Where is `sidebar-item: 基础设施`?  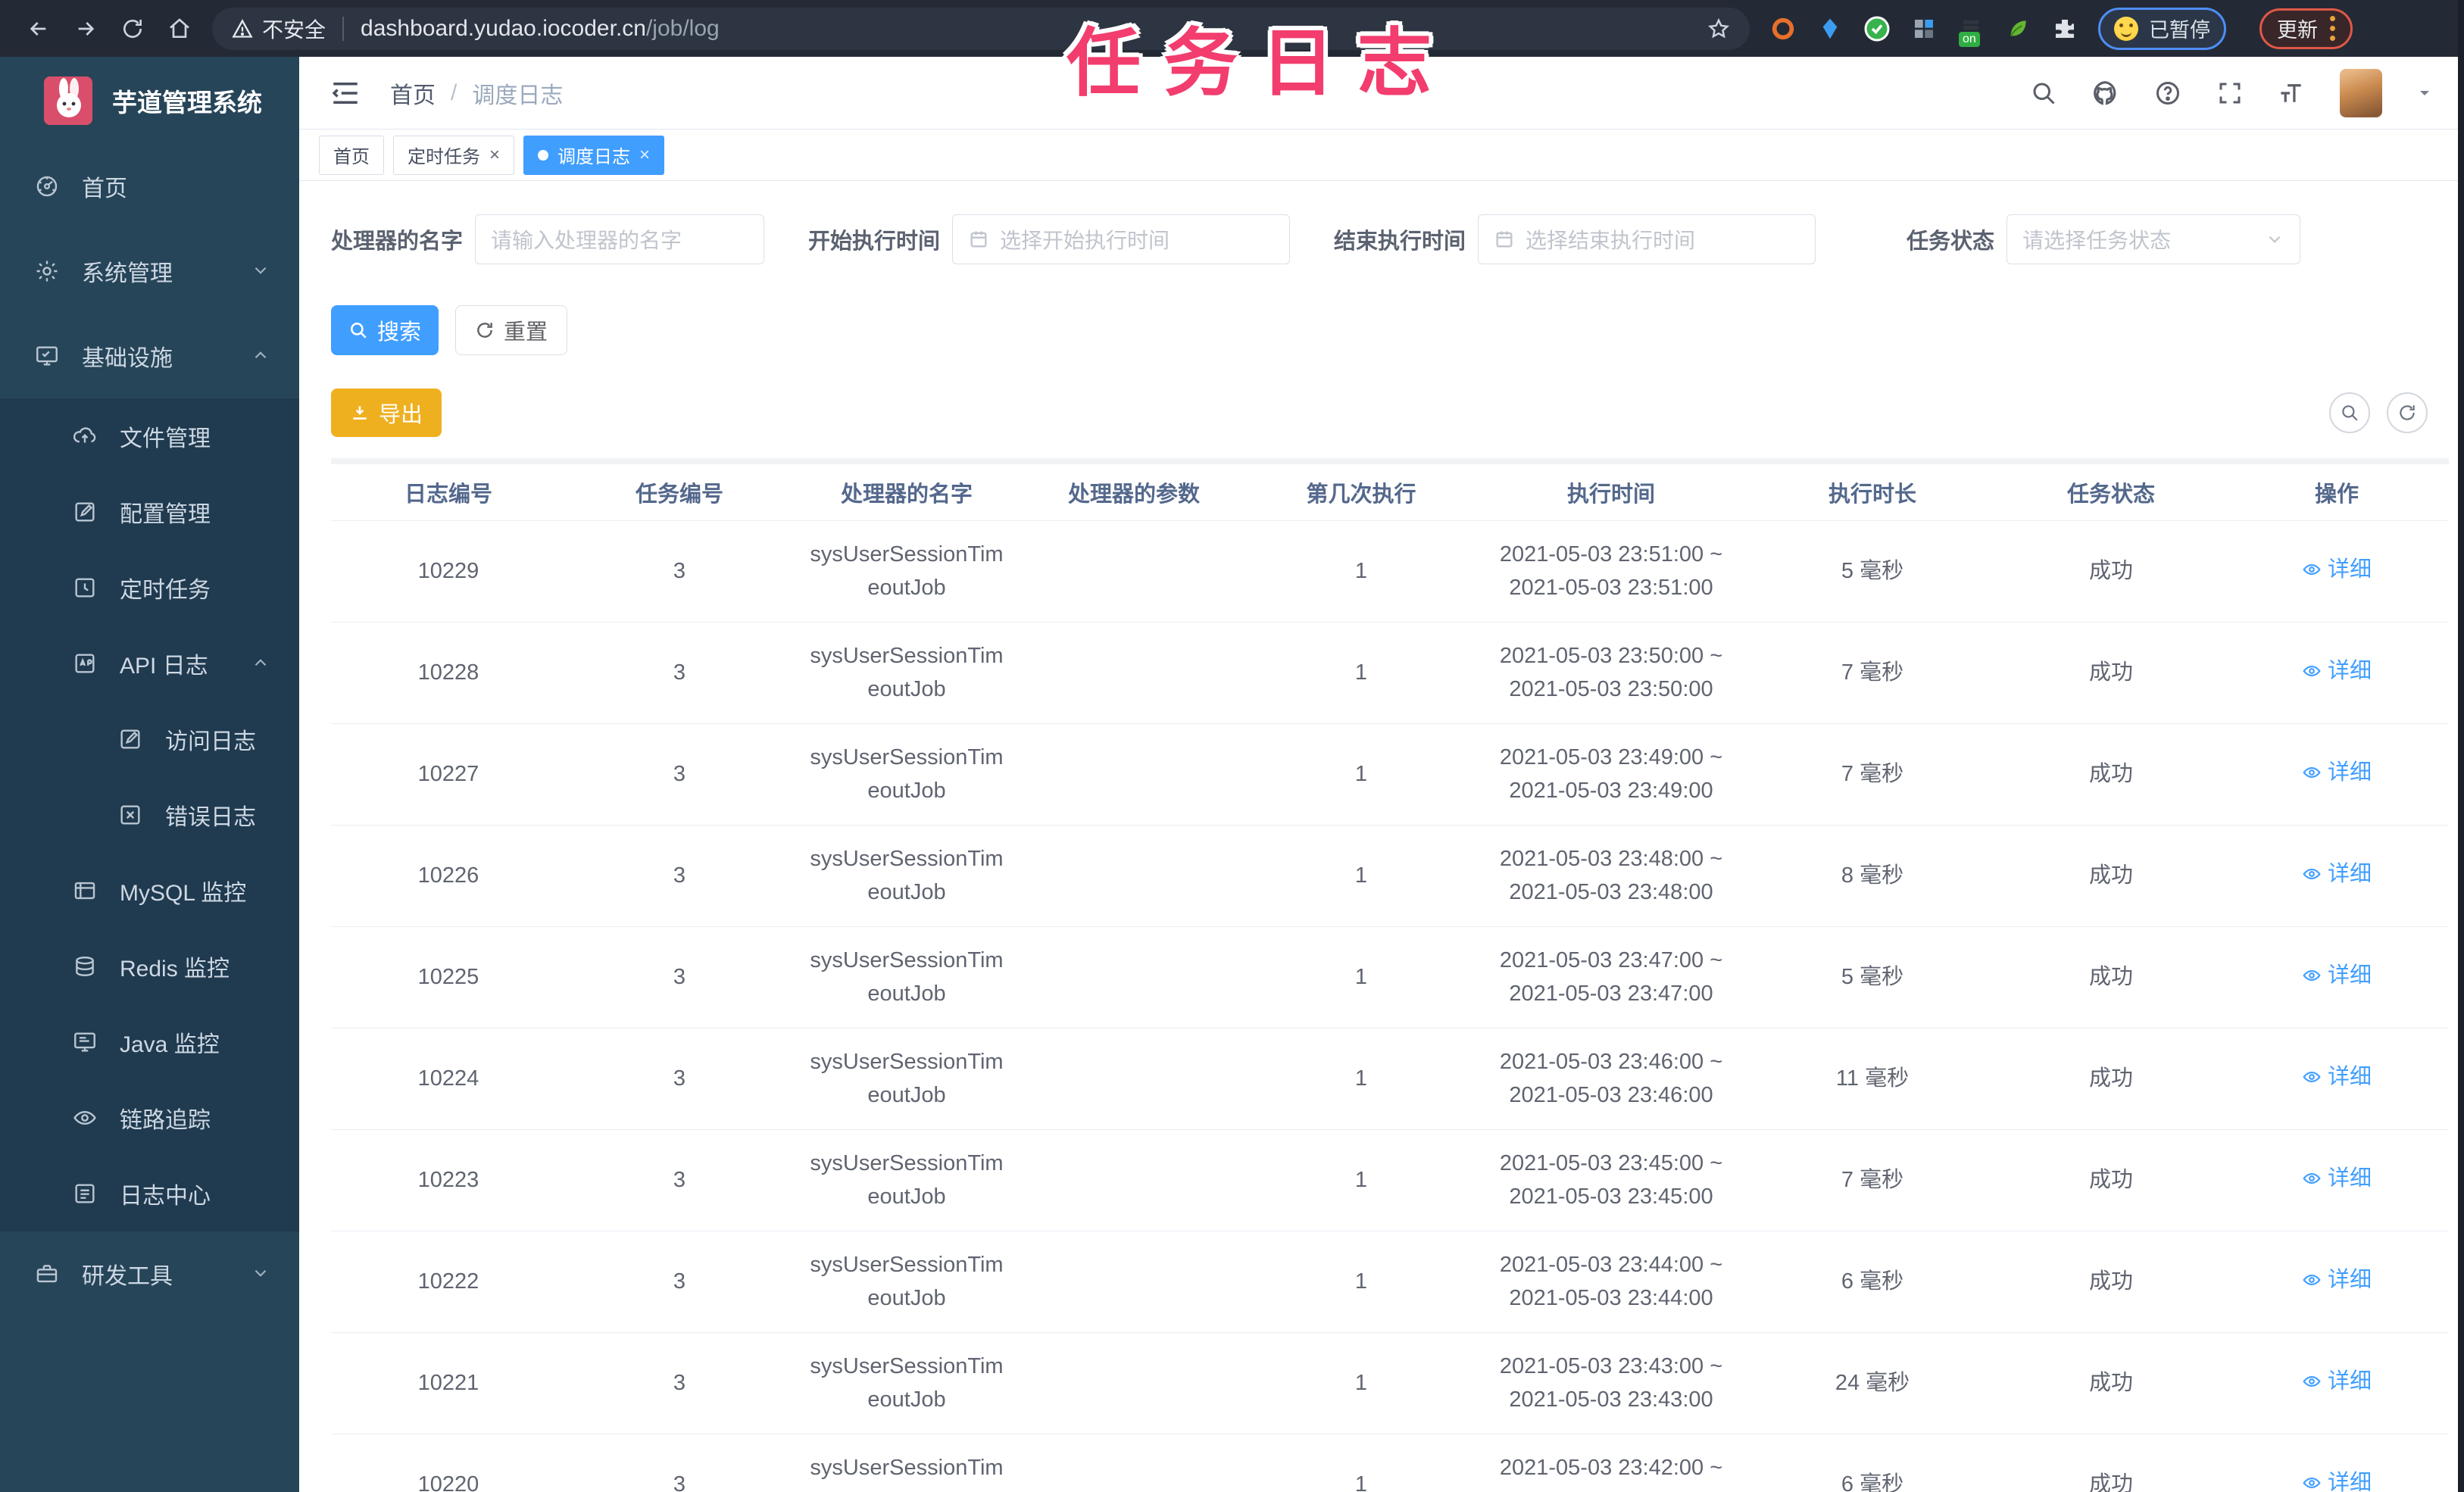 sidebar-item: 基础设施 is located at coordinates (149, 356).